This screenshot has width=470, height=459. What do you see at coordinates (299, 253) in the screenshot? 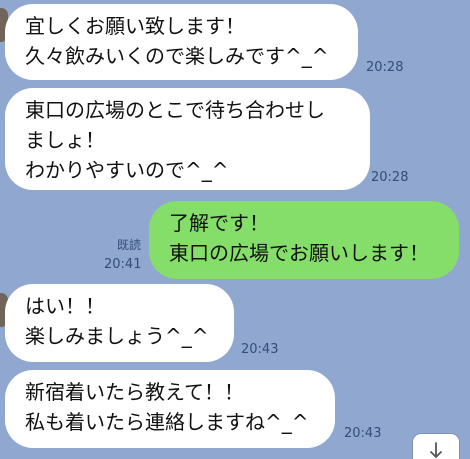
I see `message-line: 東口の広場でお願いします！` at bounding box center [299, 253].